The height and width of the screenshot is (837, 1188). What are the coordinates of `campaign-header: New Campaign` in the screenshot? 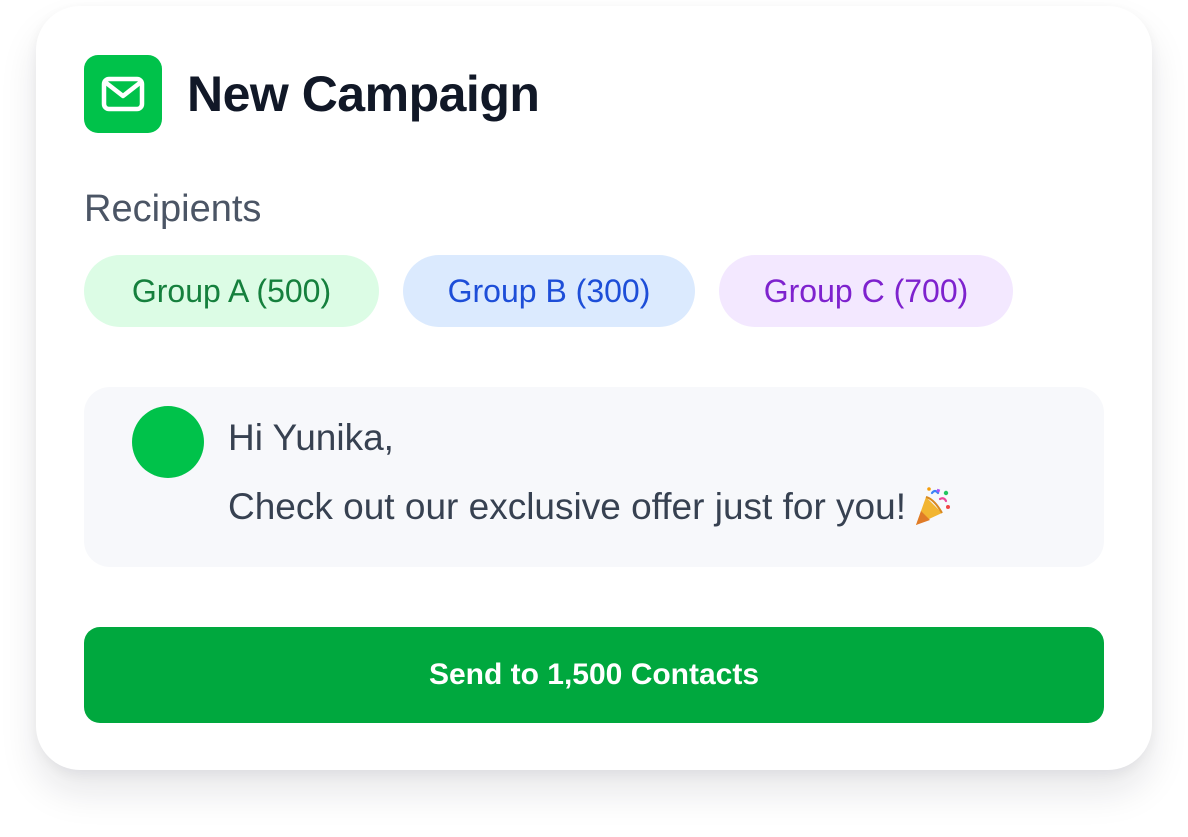 It's located at (312, 94).